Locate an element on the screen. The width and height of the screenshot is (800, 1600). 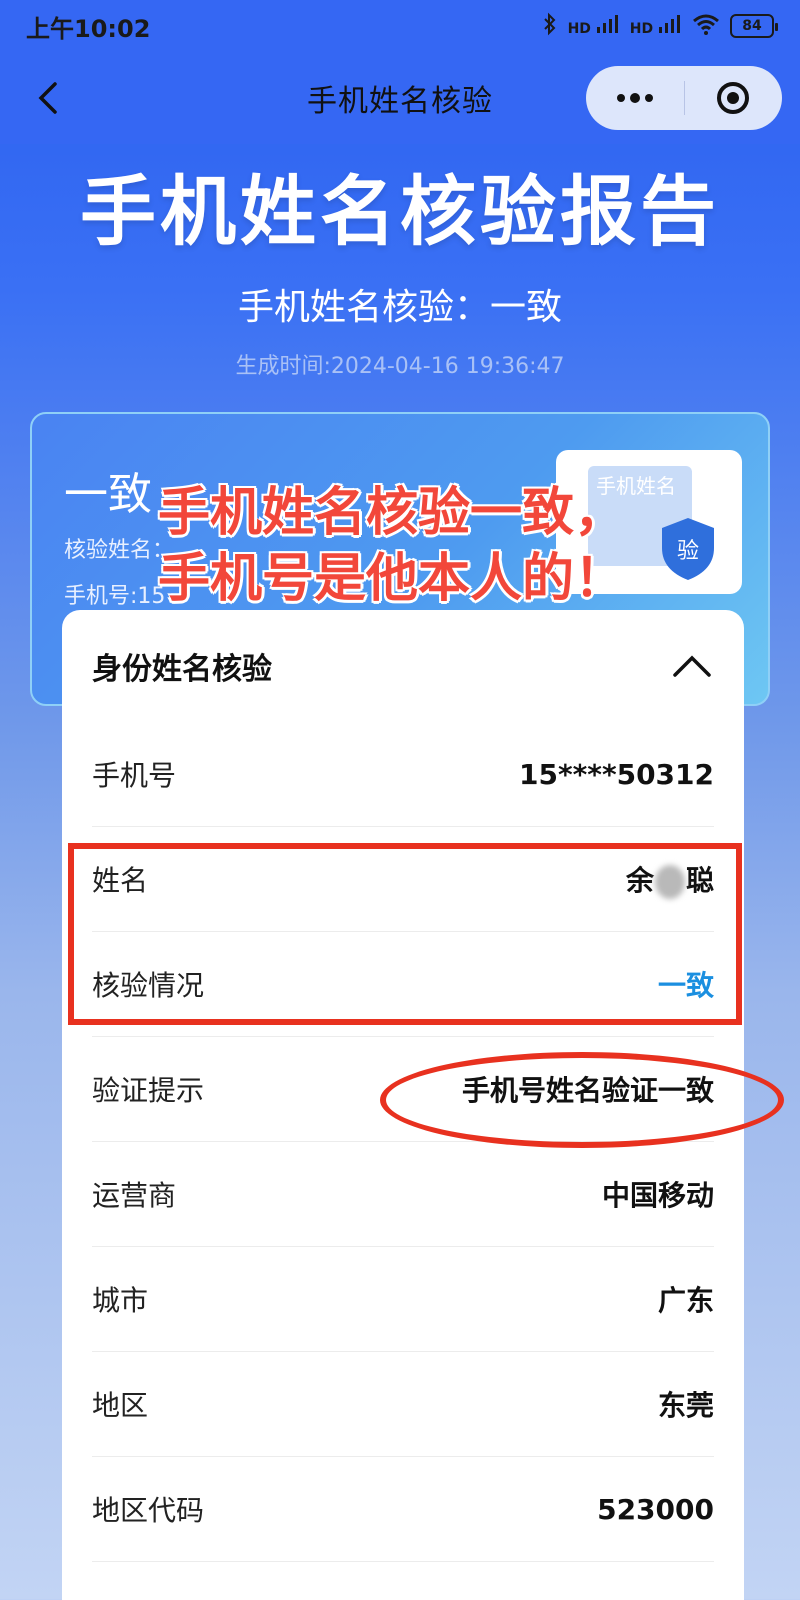
summary-result: 一致 is located at coordinates (108, 494).